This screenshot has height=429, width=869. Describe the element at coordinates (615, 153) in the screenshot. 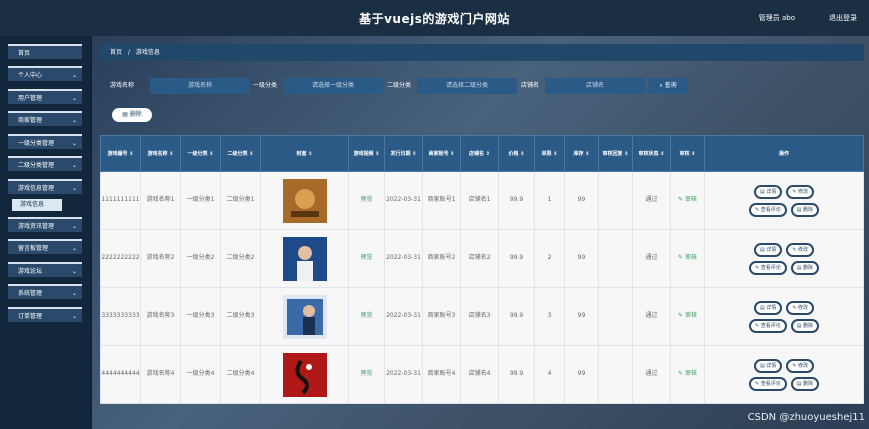

I see `col-header-reply: 审核回复 ⇕` at that location.